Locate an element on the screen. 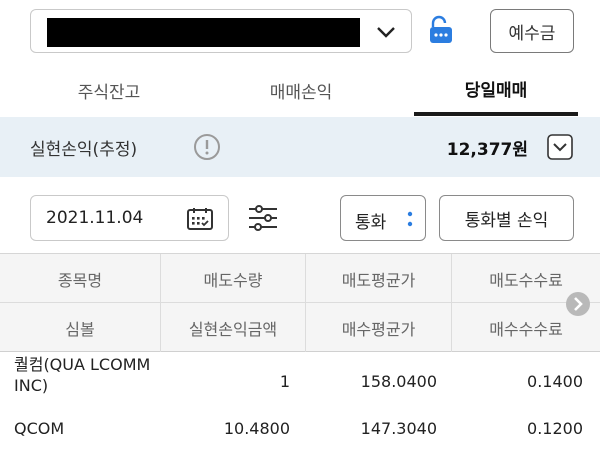 This screenshot has height=465, width=600. buy-fee: 0.1200 is located at coordinates (555, 428).